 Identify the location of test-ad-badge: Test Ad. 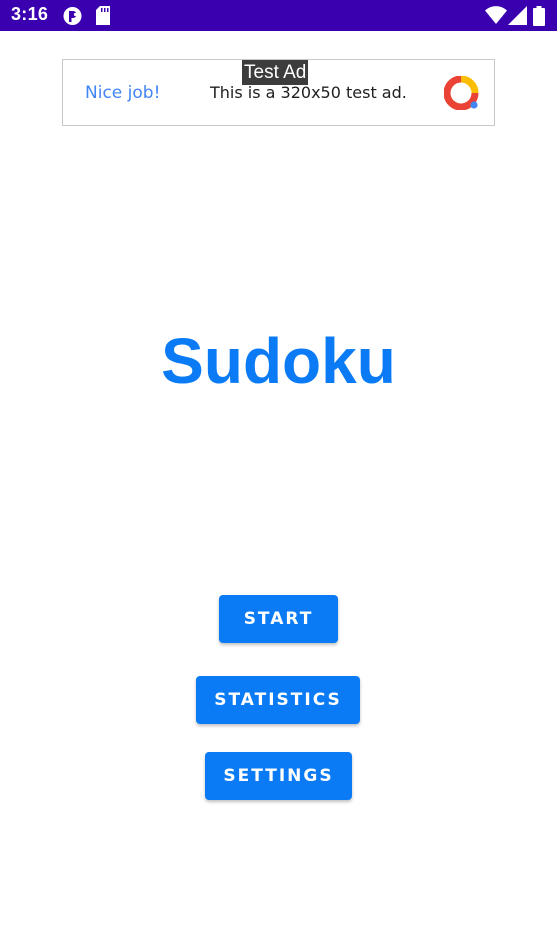
(275, 72).